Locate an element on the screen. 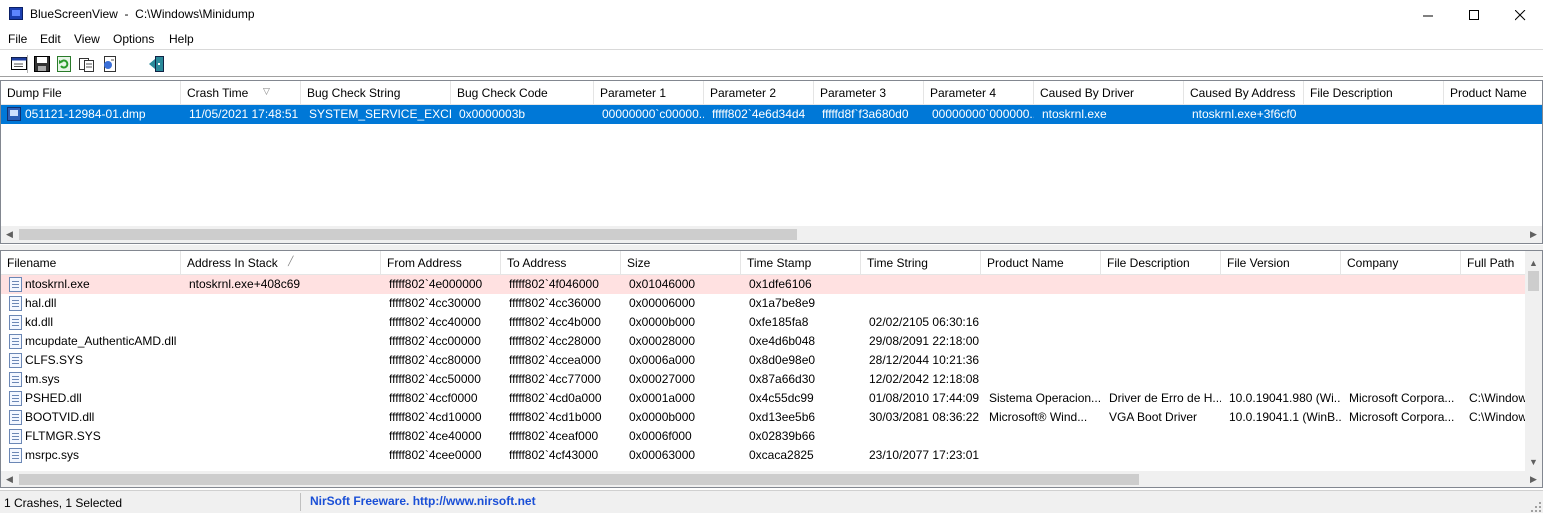 The height and width of the screenshot is (515, 1543). crash-list-hscrollbar: ◀ ▶ is located at coordinates (771, 234).